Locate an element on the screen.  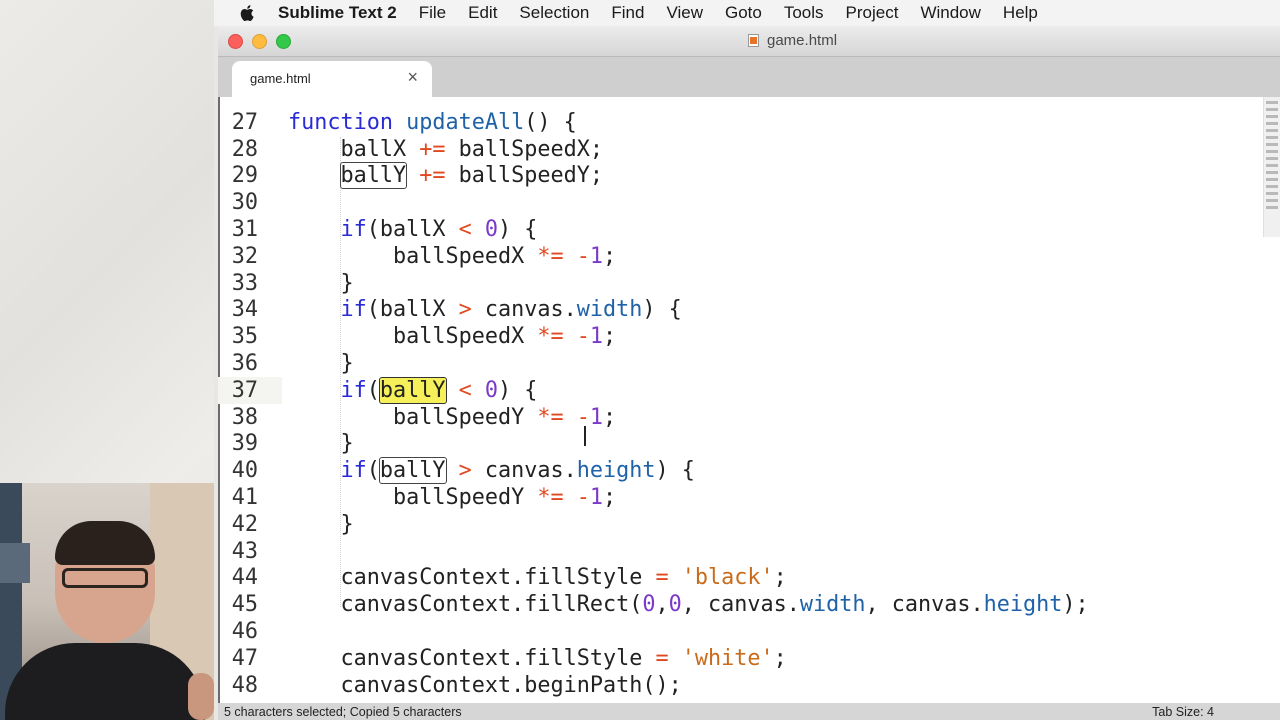
code-line: 32 ballSpeedX *= -1; is located at coordinates (738, 256).